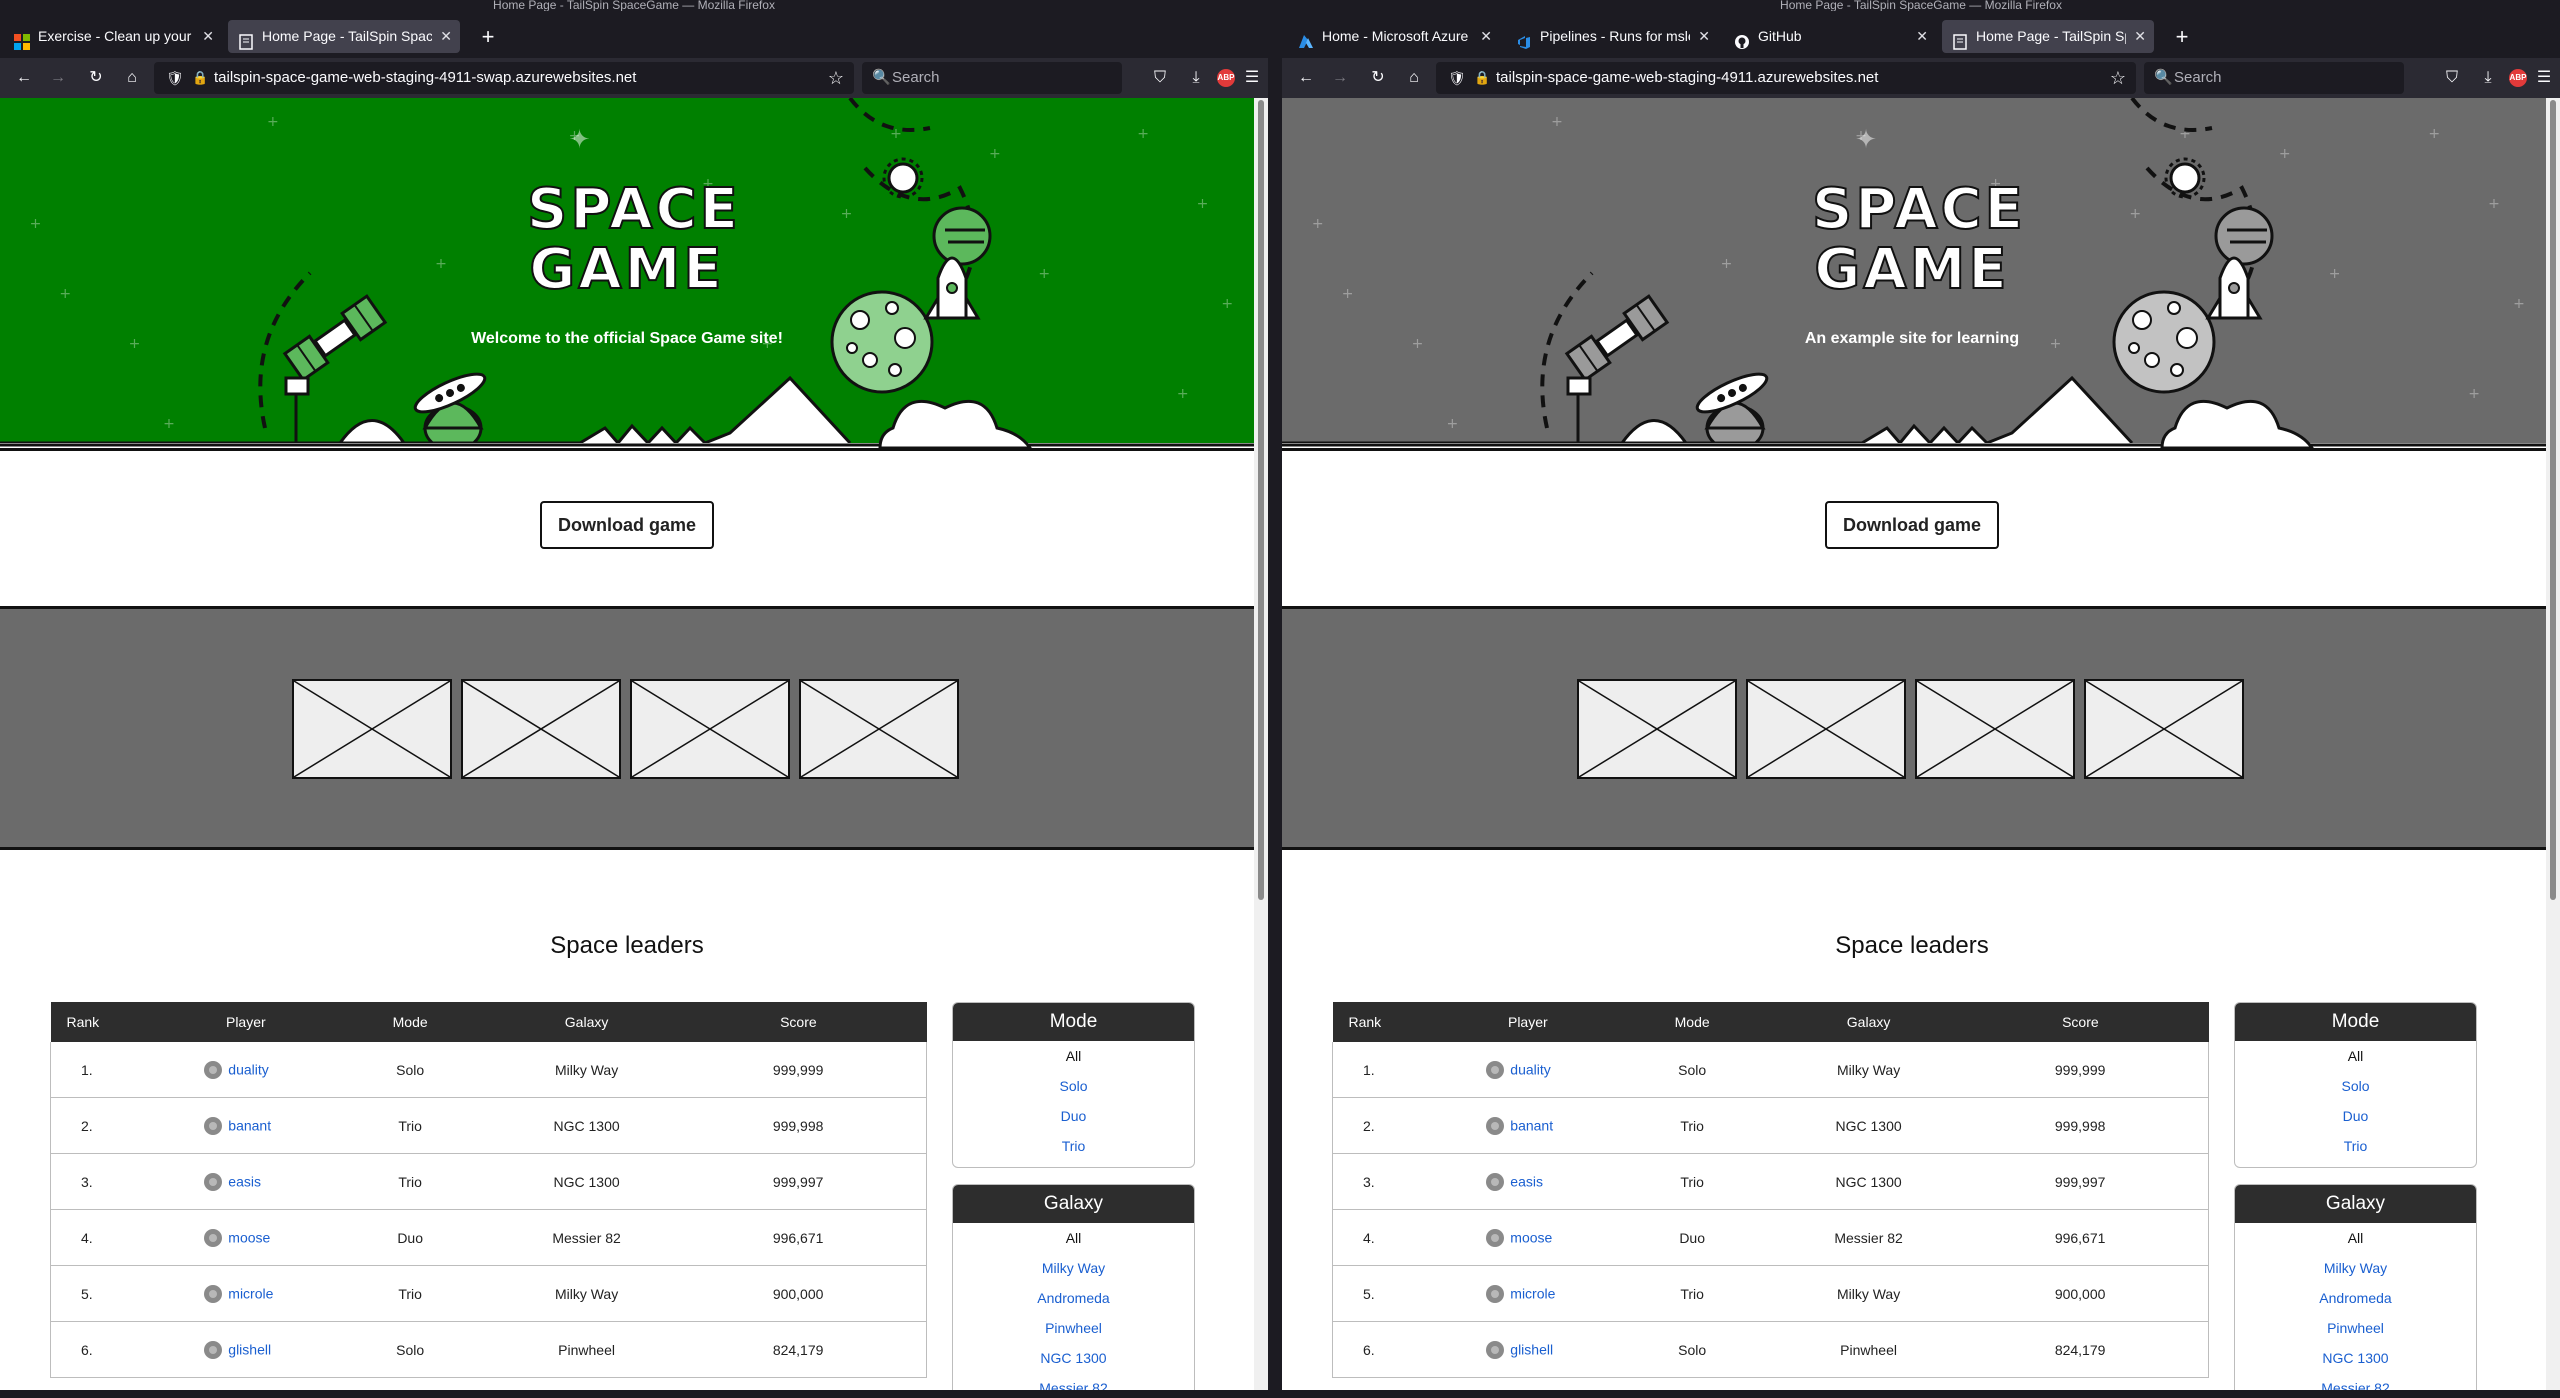 Image resolution: width=2560 pixels, height=1398 pixels. What do you see at coordinates (213, 1069) in the screenshot?
I see `player-avatar-icon` at bounding box center [213, 1069].